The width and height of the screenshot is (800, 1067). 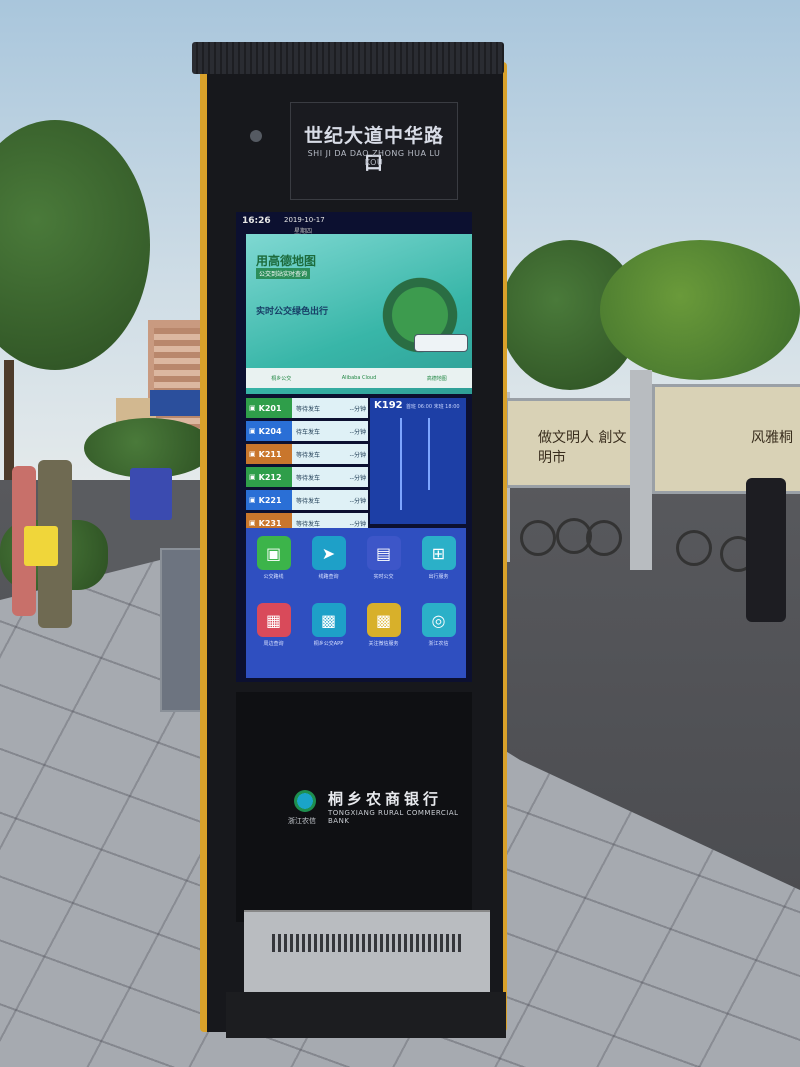 What do you see at coordinates (383, 644) in the screenshot?
I see `app-label: 关注微信服务` at bounding box center [383, 644].